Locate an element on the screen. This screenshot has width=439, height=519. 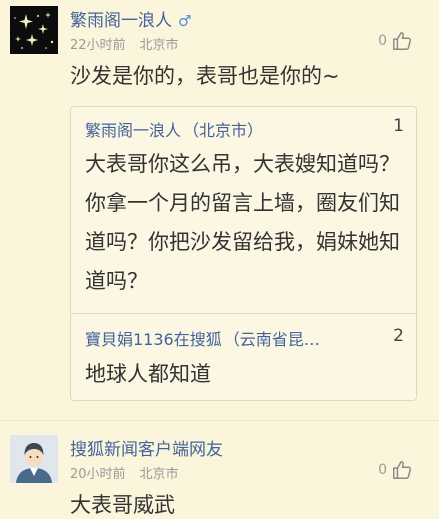
male-icon: ♂ is located at coordinates (185, 21).